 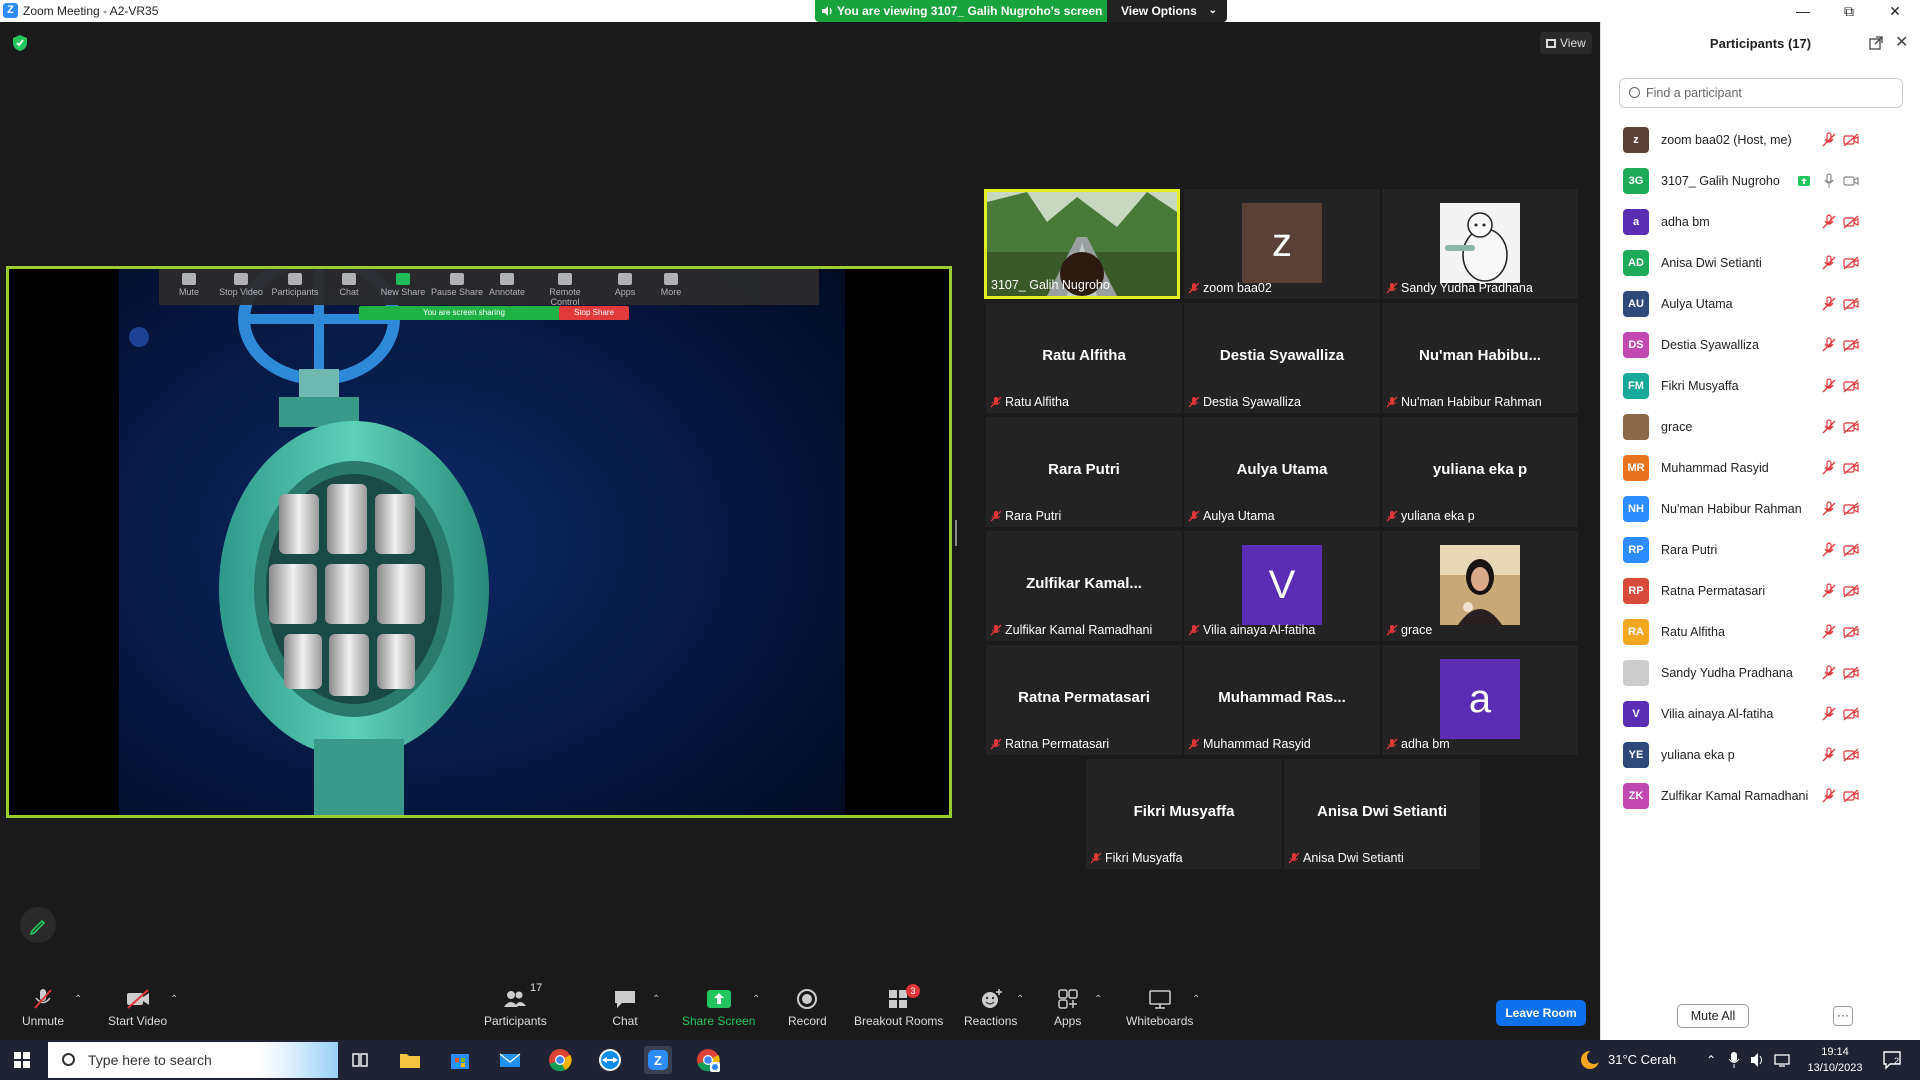 What do you see at coordinates (1566, 43) in the screenshot?
I see `view-layout-button: View` at bounding box center [1566, 43].